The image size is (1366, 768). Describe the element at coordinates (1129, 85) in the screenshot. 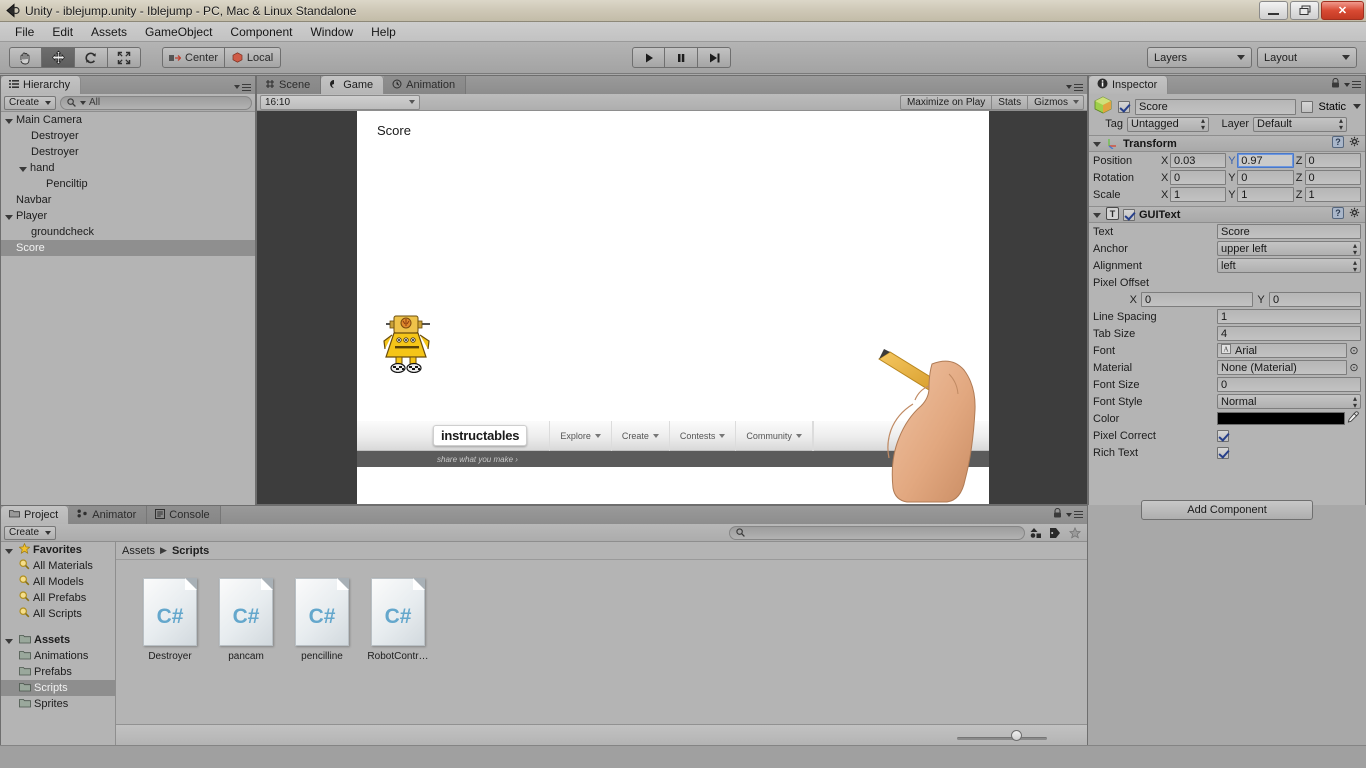

I see `tab-inspector: Inspector` at that location.